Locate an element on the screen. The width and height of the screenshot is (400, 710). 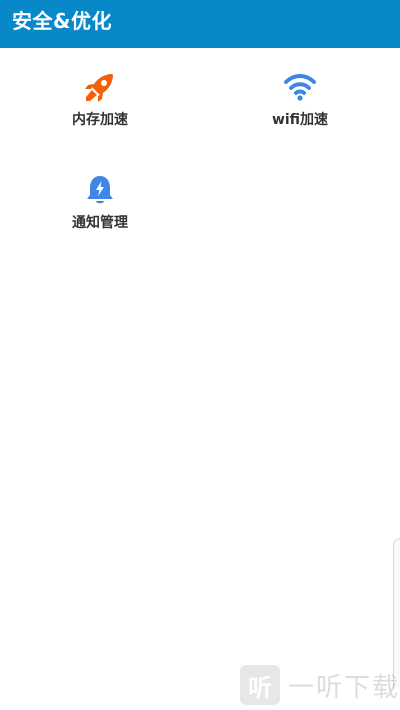
watermark: 听 一听下载 is located at coordinates (320, 685).